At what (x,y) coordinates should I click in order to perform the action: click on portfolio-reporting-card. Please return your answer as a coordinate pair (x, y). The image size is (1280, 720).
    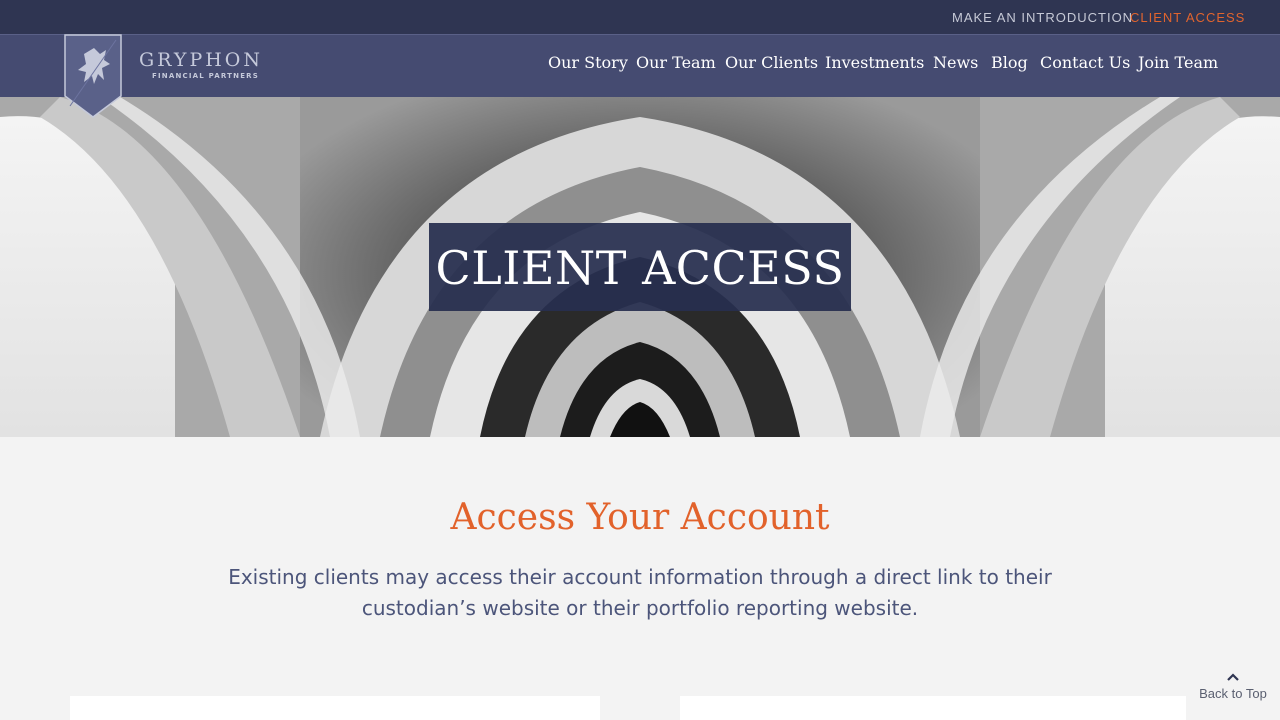
    Looking at the image, I should click on (933, 708).